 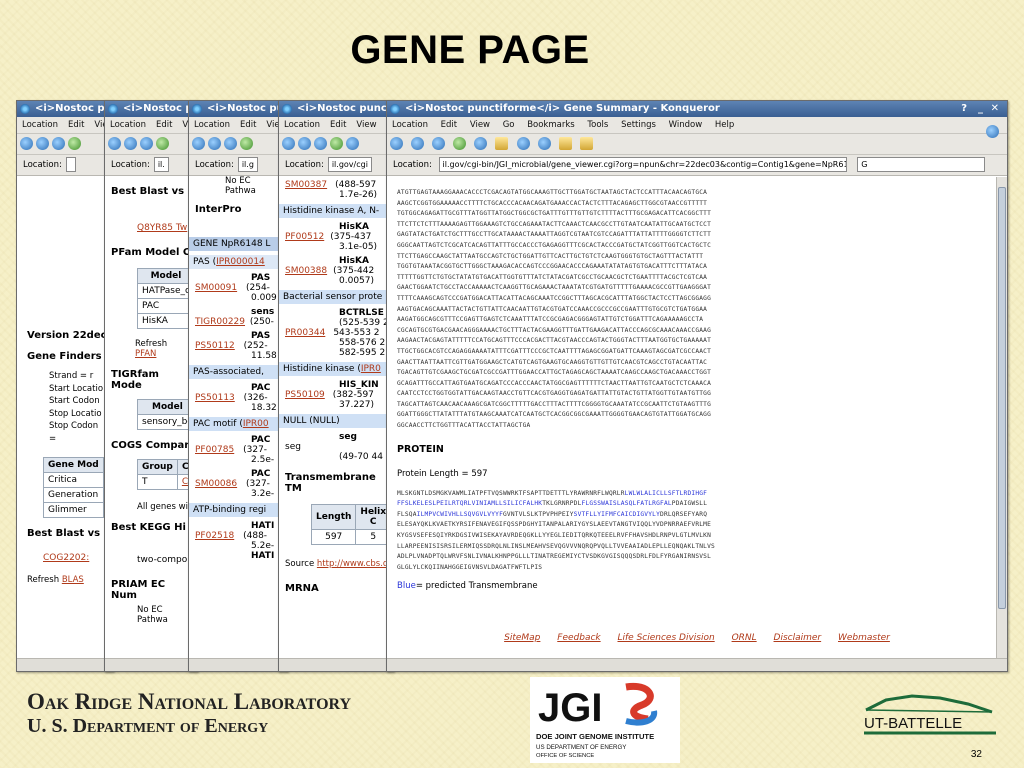 I want to click on window-titlebar: <i>Nostoc punctifo, so click(x=336, y=109).